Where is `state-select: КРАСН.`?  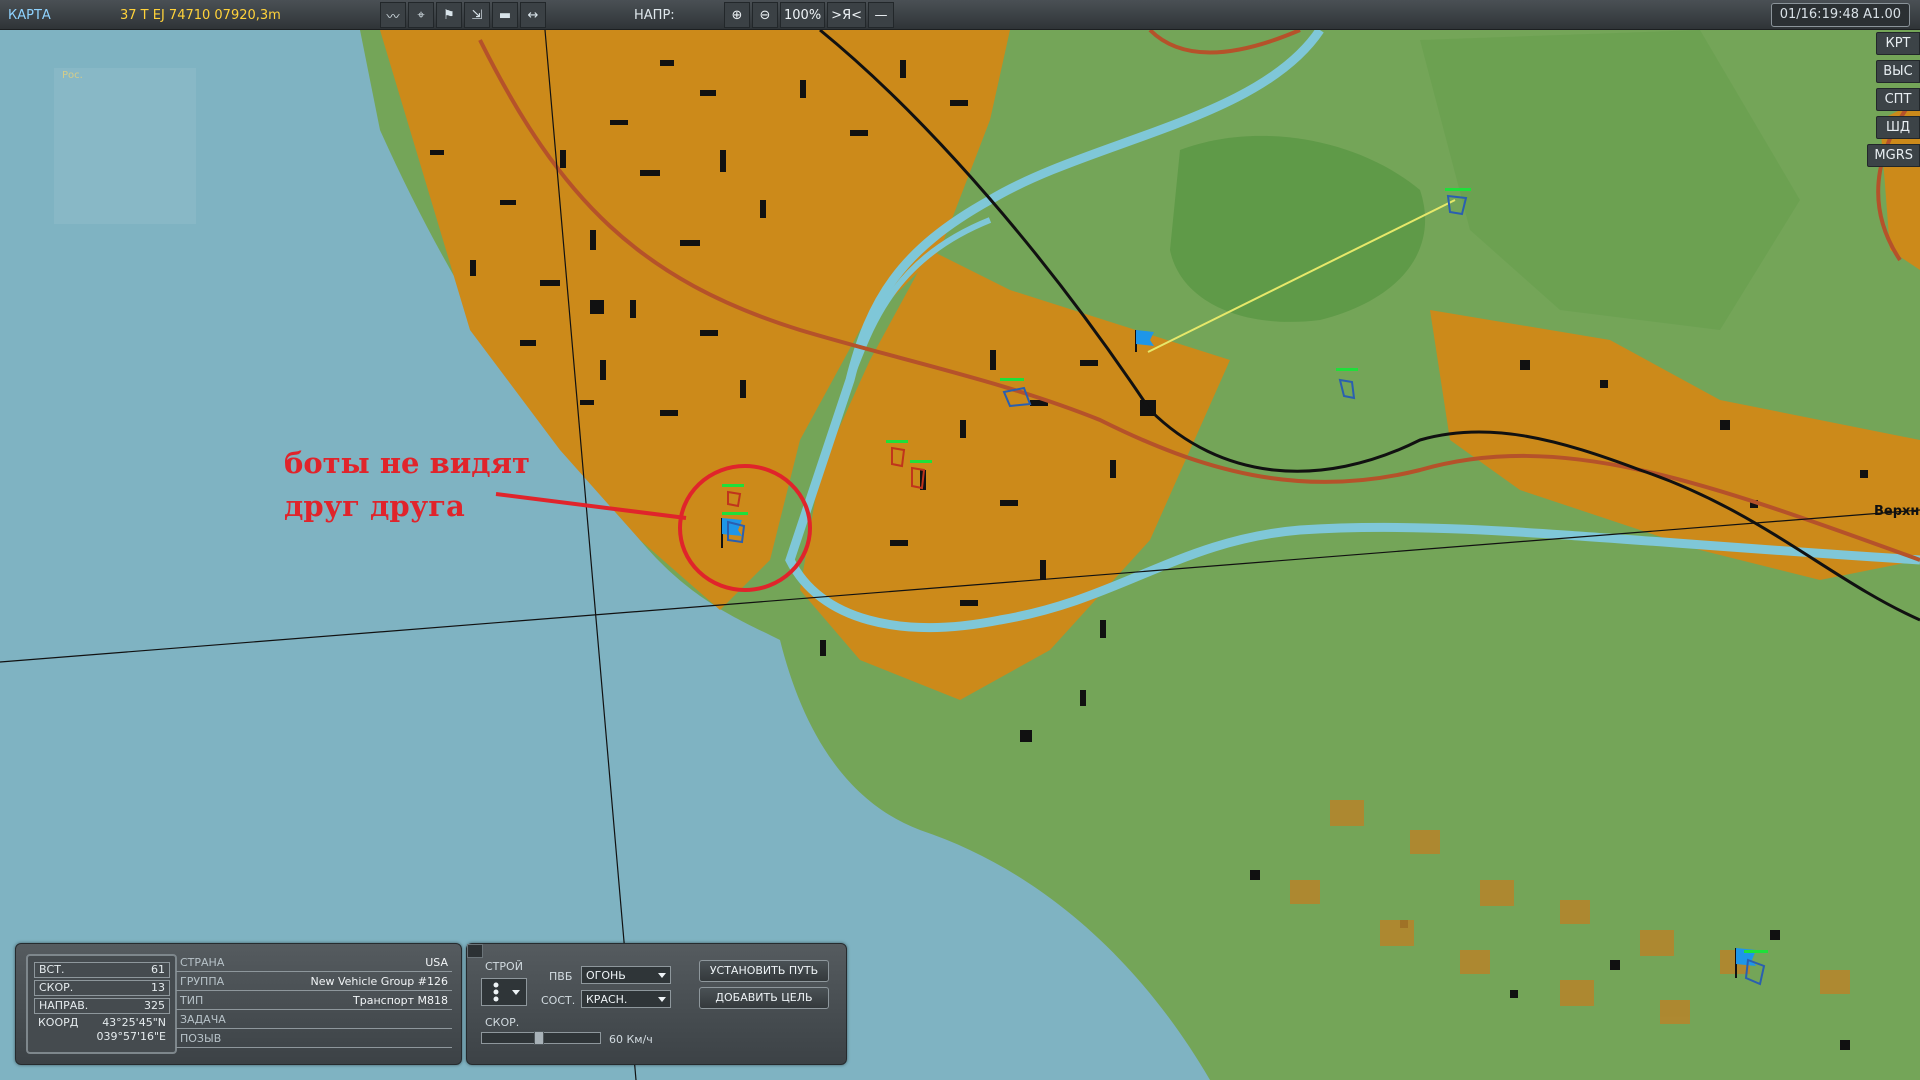
state-select: КРАСН. is located at coordinates (626, 999).